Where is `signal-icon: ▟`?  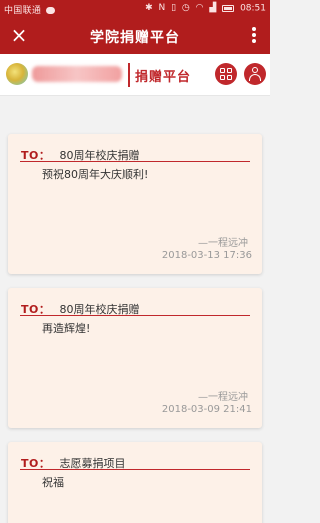
signal-icon: ▟ is located at coordinates (213, 8).